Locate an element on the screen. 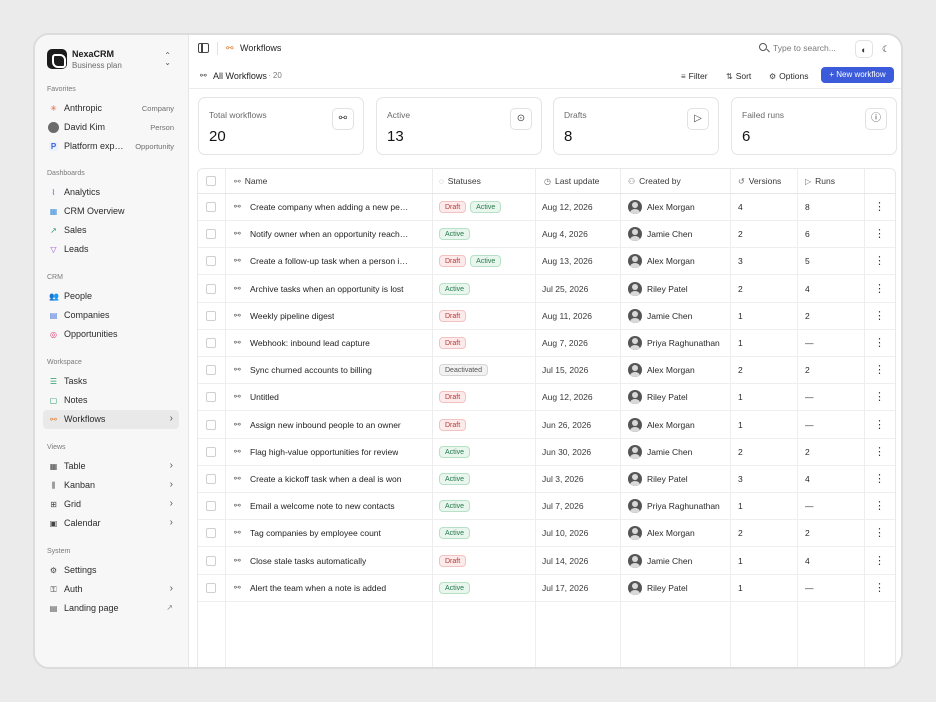 The image size is (936, 702). workflow-name: Flag high-value opportunities for review is located at coordinates (324, 452).